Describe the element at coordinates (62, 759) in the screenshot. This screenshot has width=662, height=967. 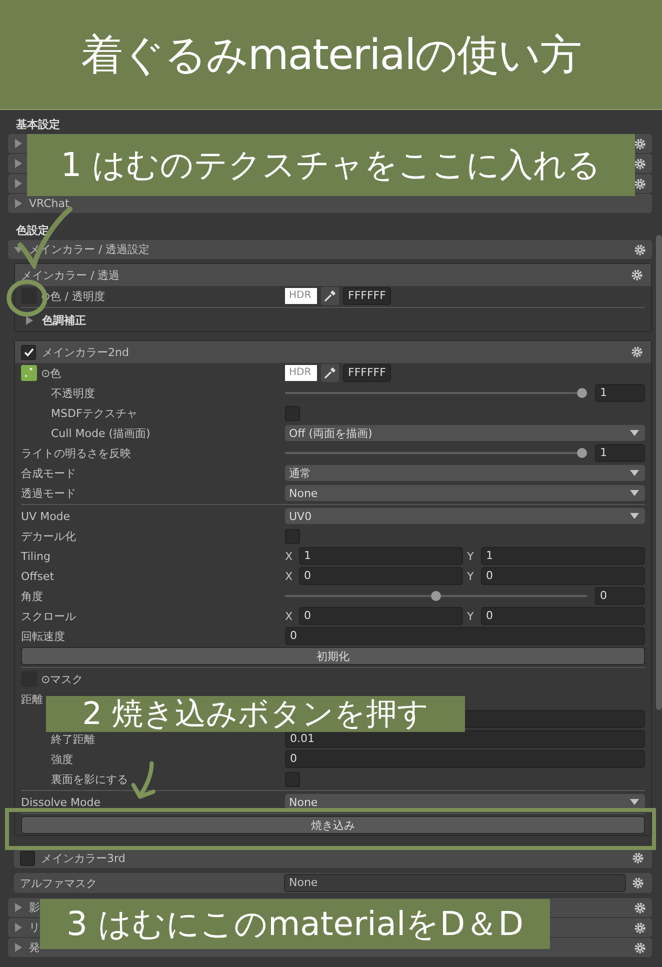
I see `property-label: 強度` at that location.